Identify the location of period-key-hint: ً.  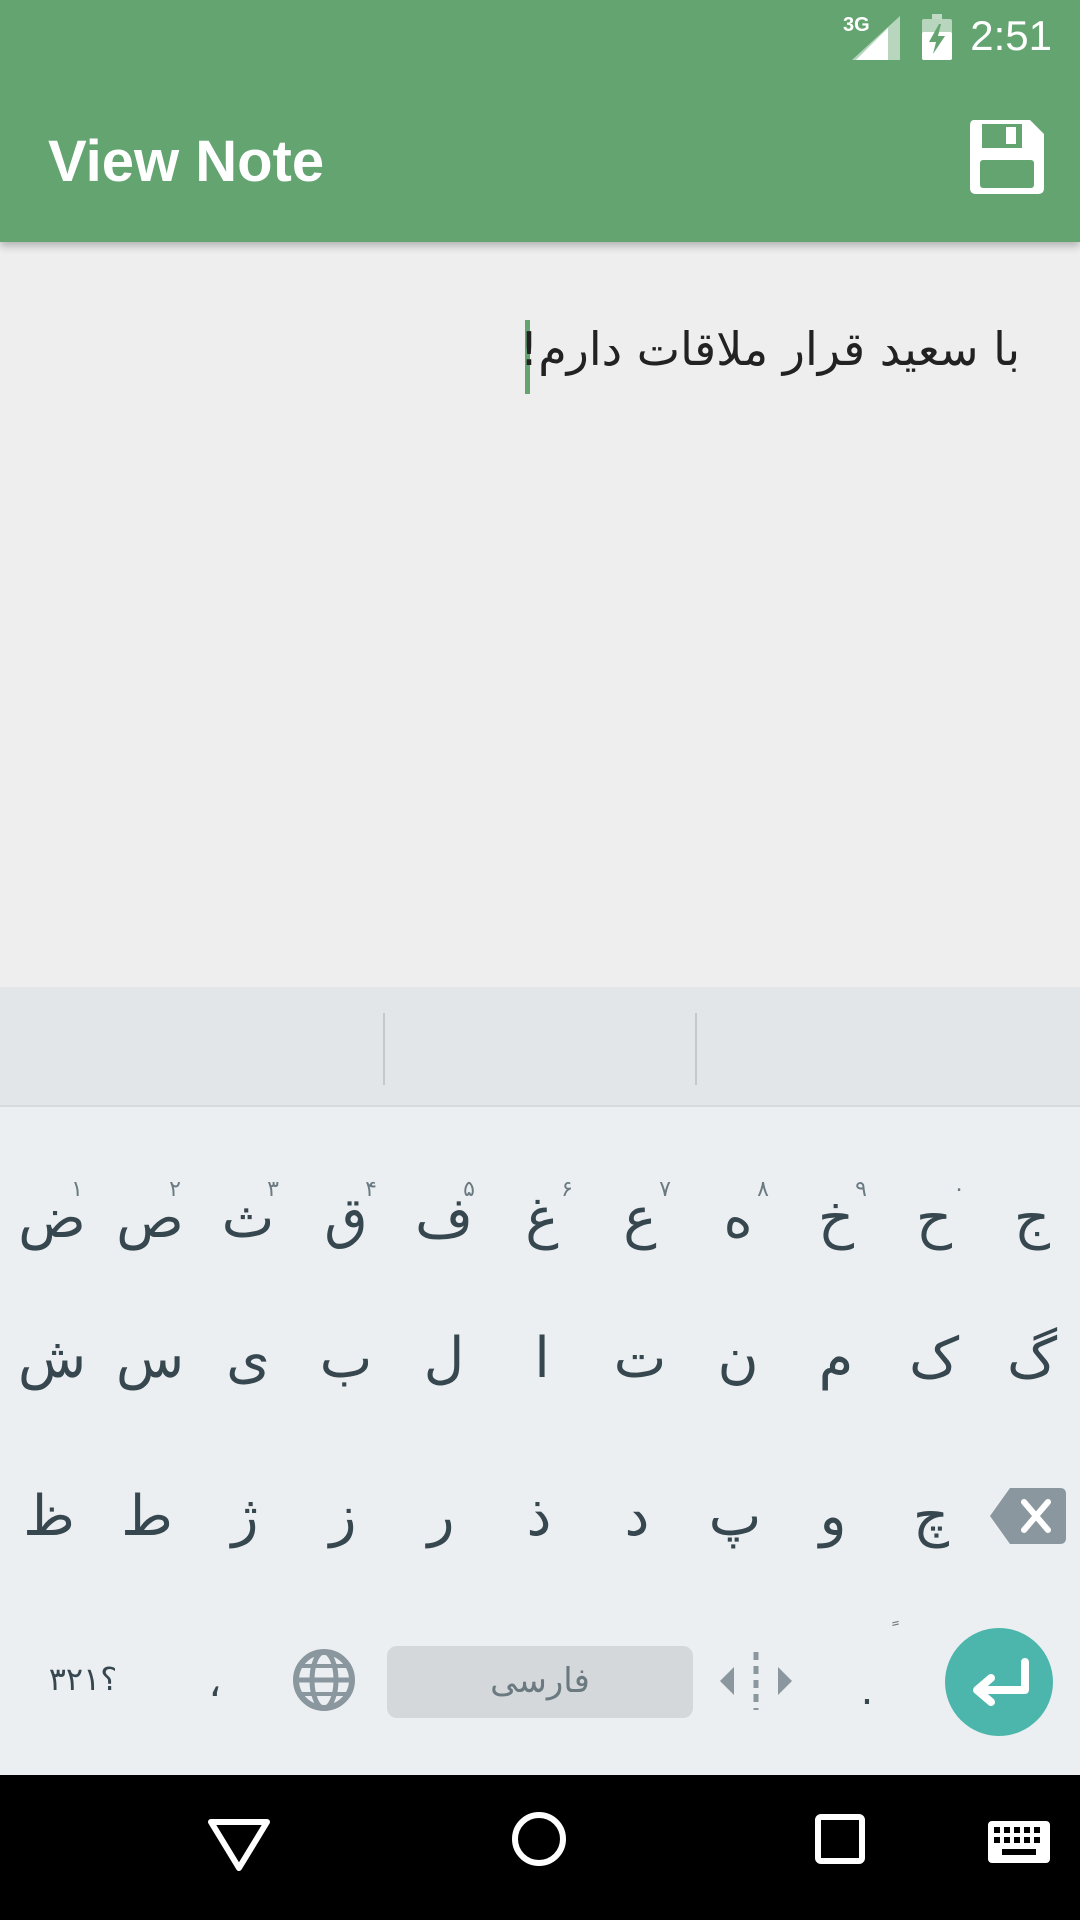
(890, 1632).